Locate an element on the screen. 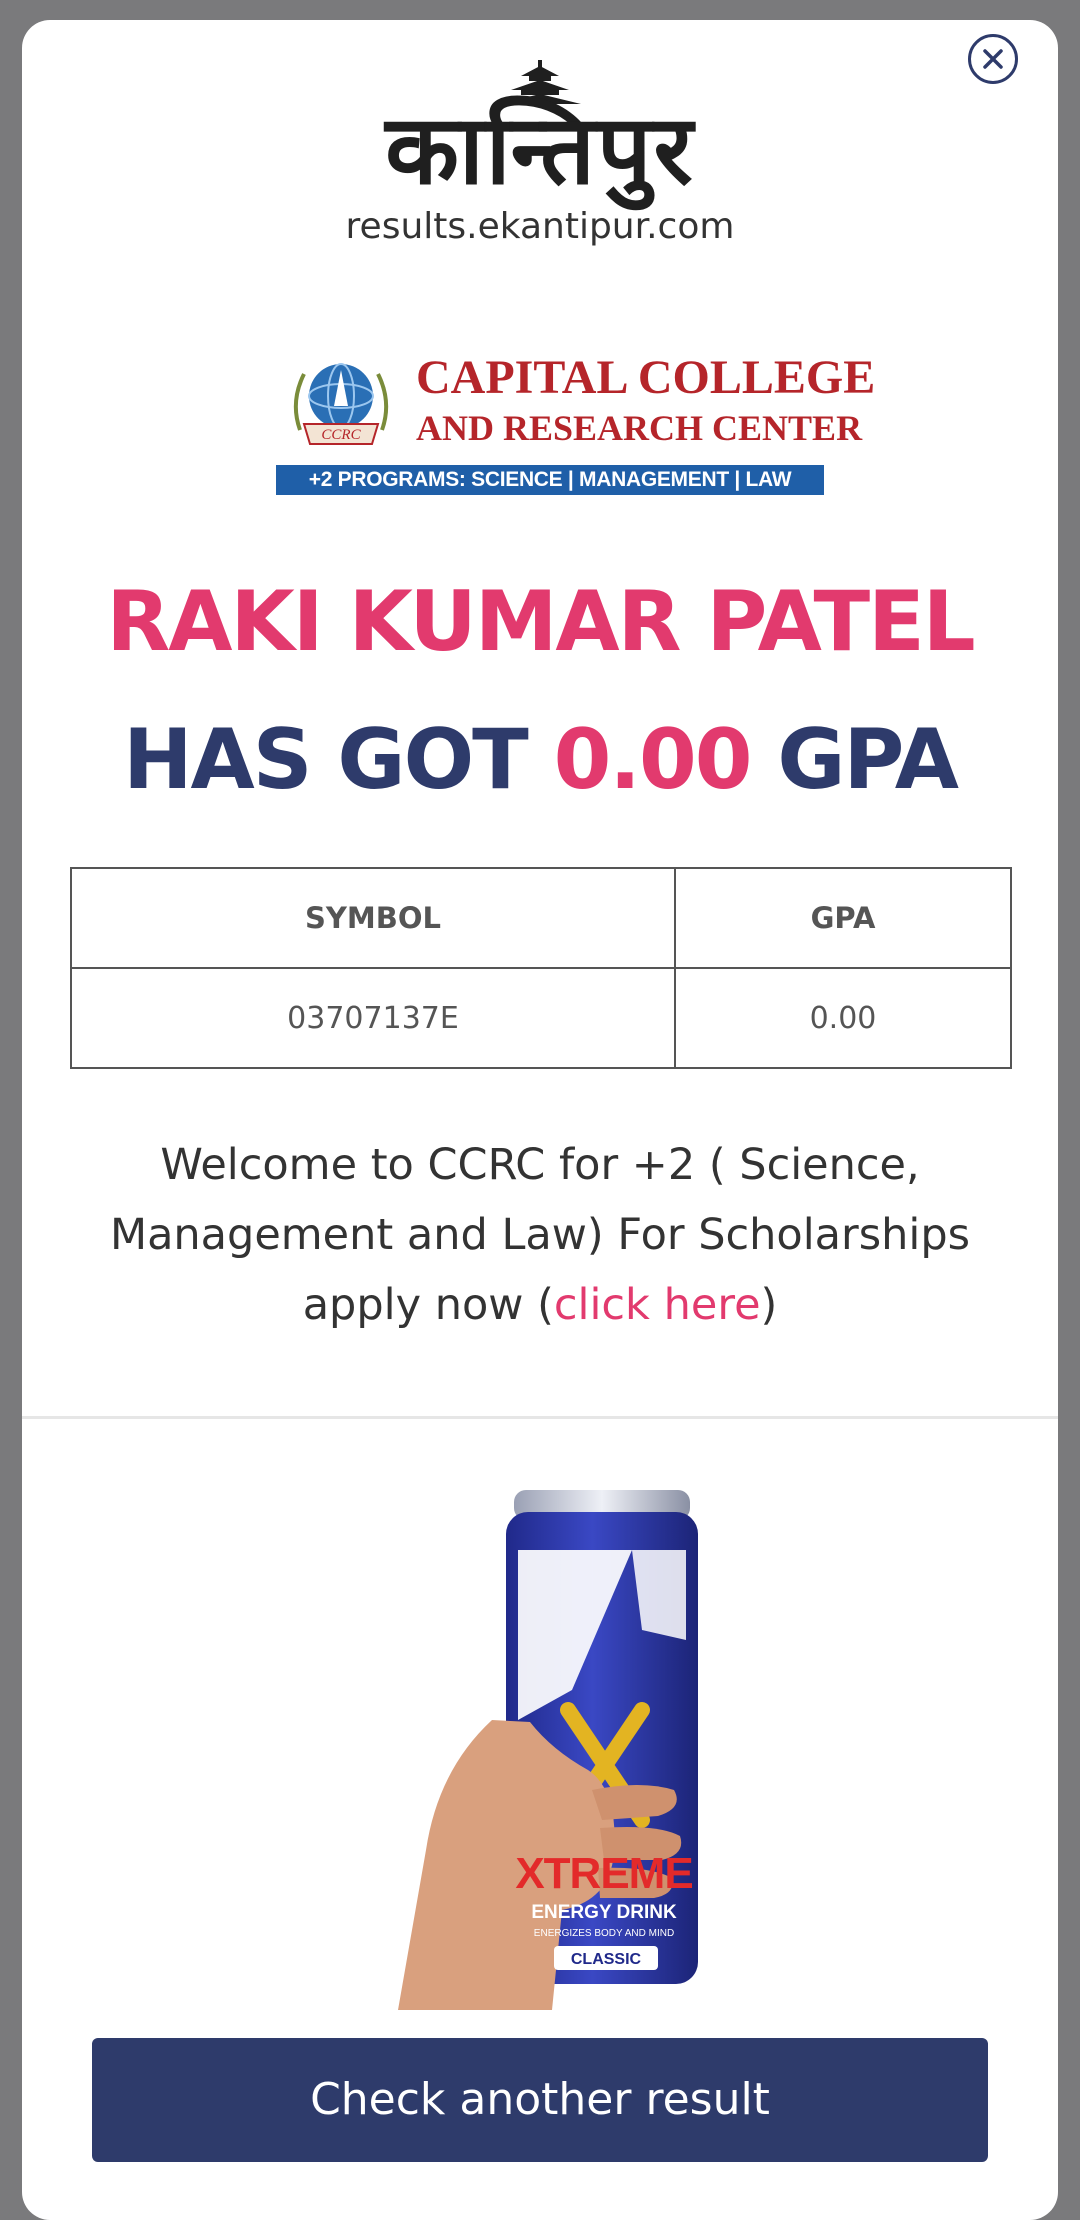  globe-emblem-icon: CCRC is located at coordinates (341, 404).